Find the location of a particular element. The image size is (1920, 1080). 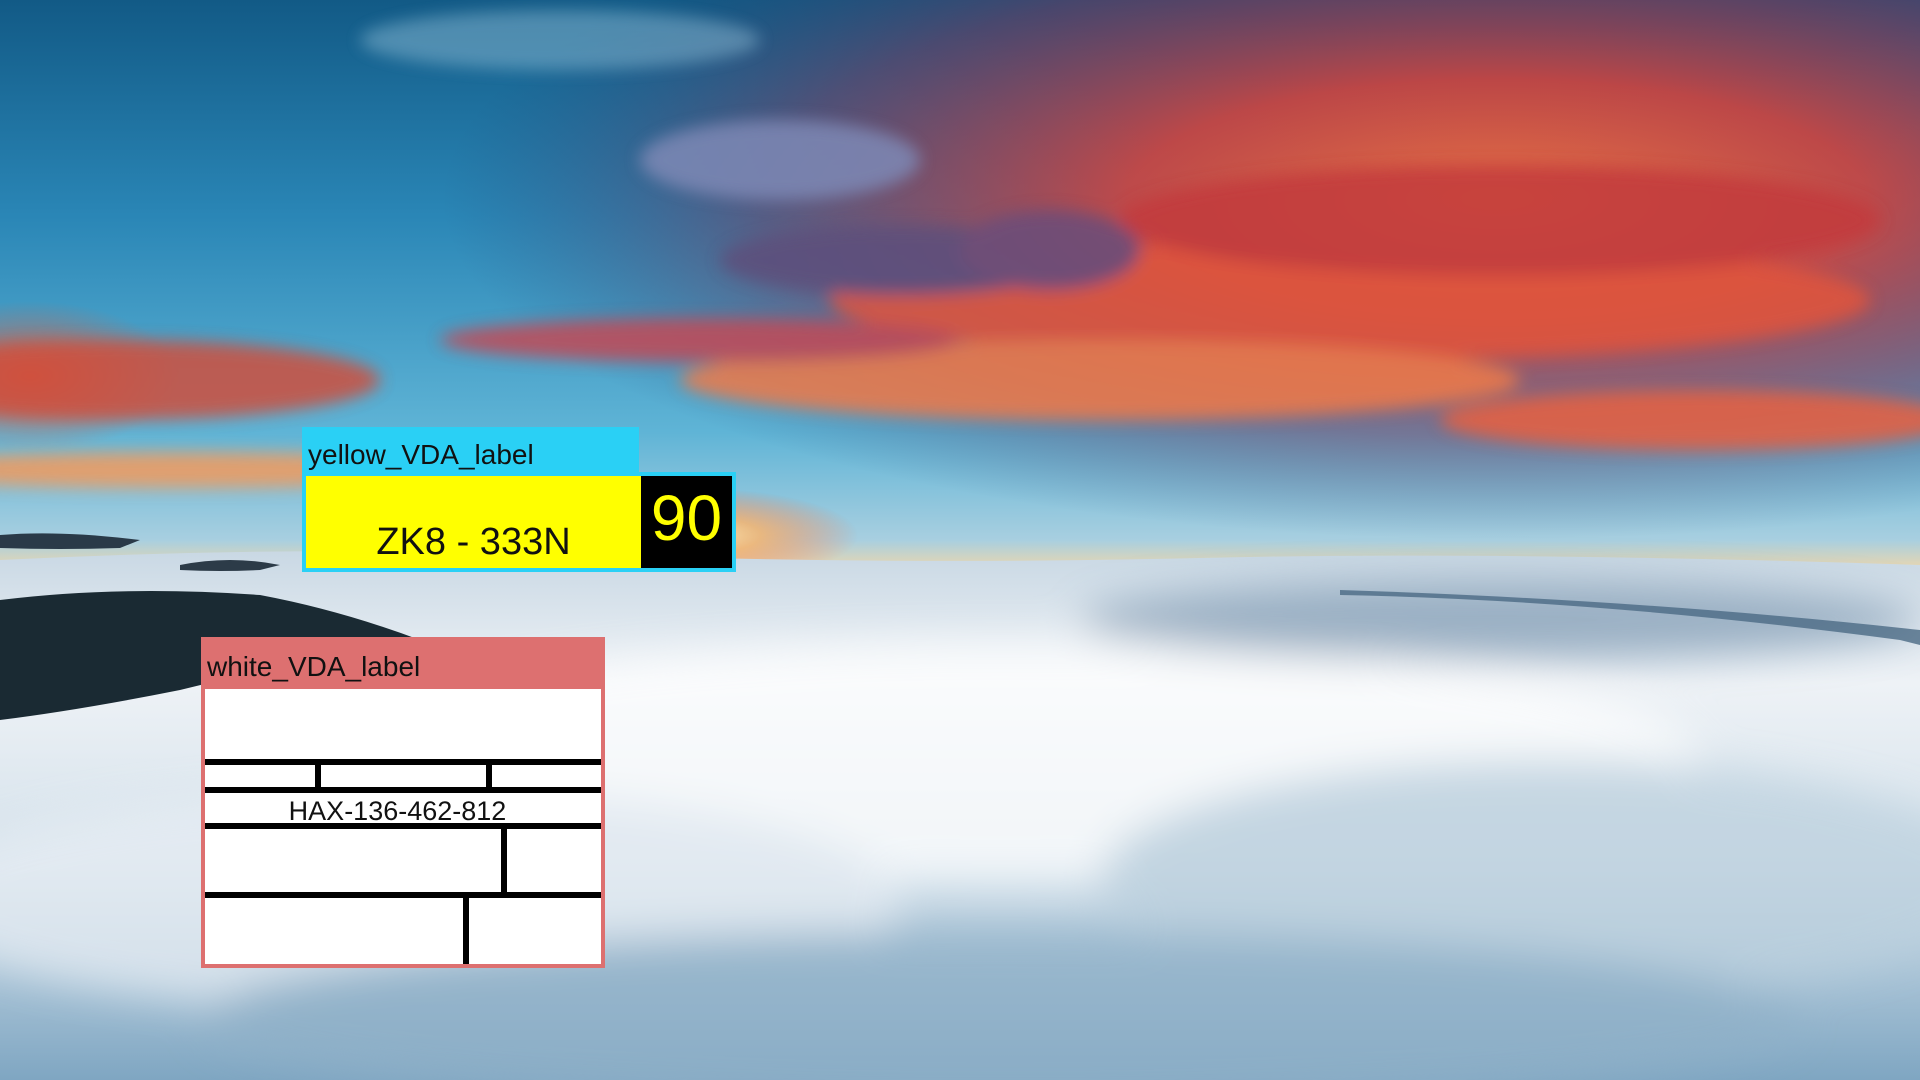

yellow-vda-label-box: ZK8 - 333N 90 is located at coordinates (519, 522).